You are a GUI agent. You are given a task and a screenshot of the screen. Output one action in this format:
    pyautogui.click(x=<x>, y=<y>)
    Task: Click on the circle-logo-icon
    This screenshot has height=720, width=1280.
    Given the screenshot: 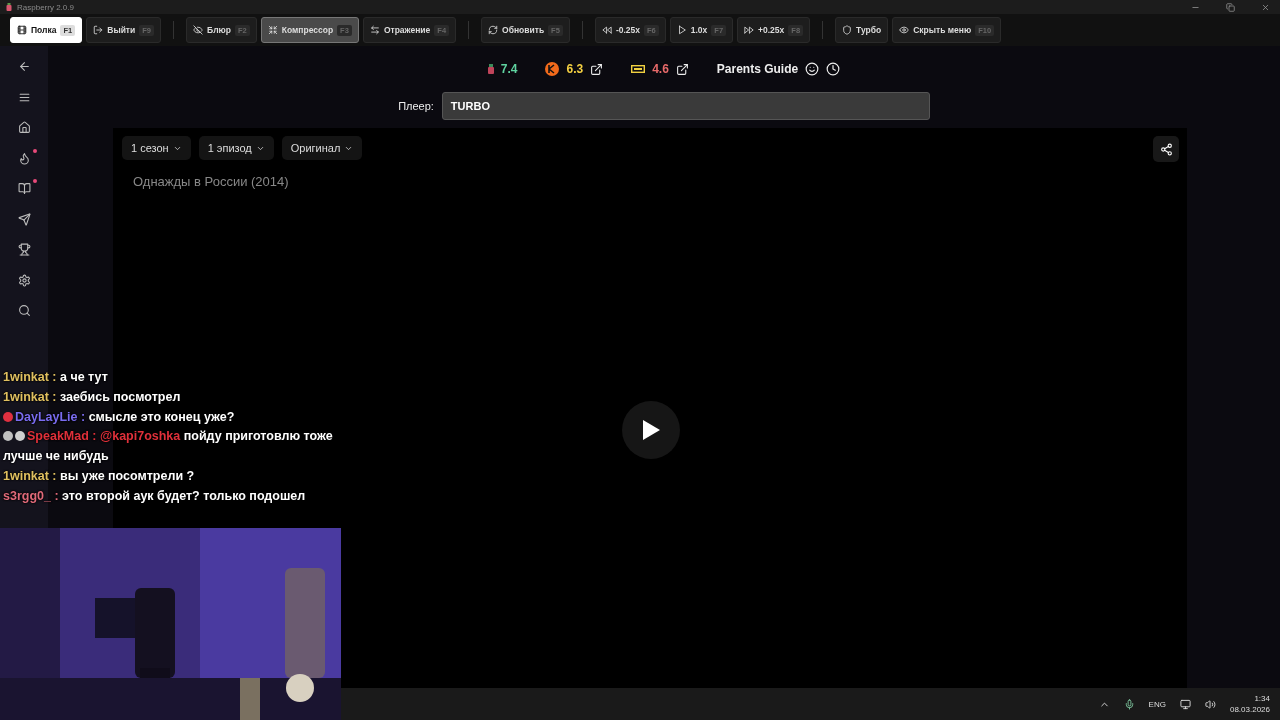 What is the action you would take?
    pyautogui.click(x=552, y=69)
    